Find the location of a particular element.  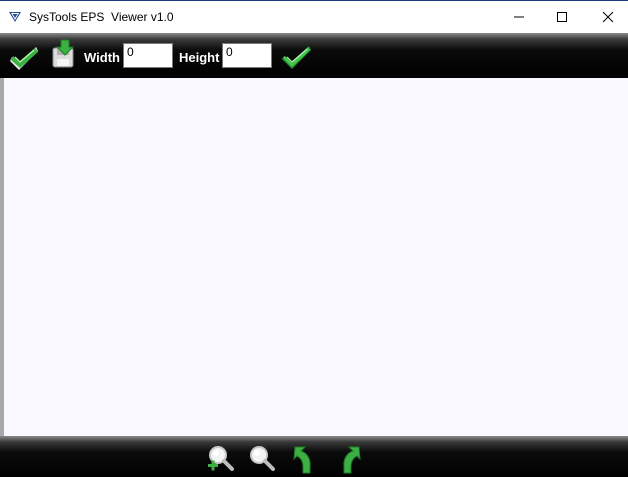

window-title: SysTools EPS Viewer v1.0 is located at coordinates (101, 17).